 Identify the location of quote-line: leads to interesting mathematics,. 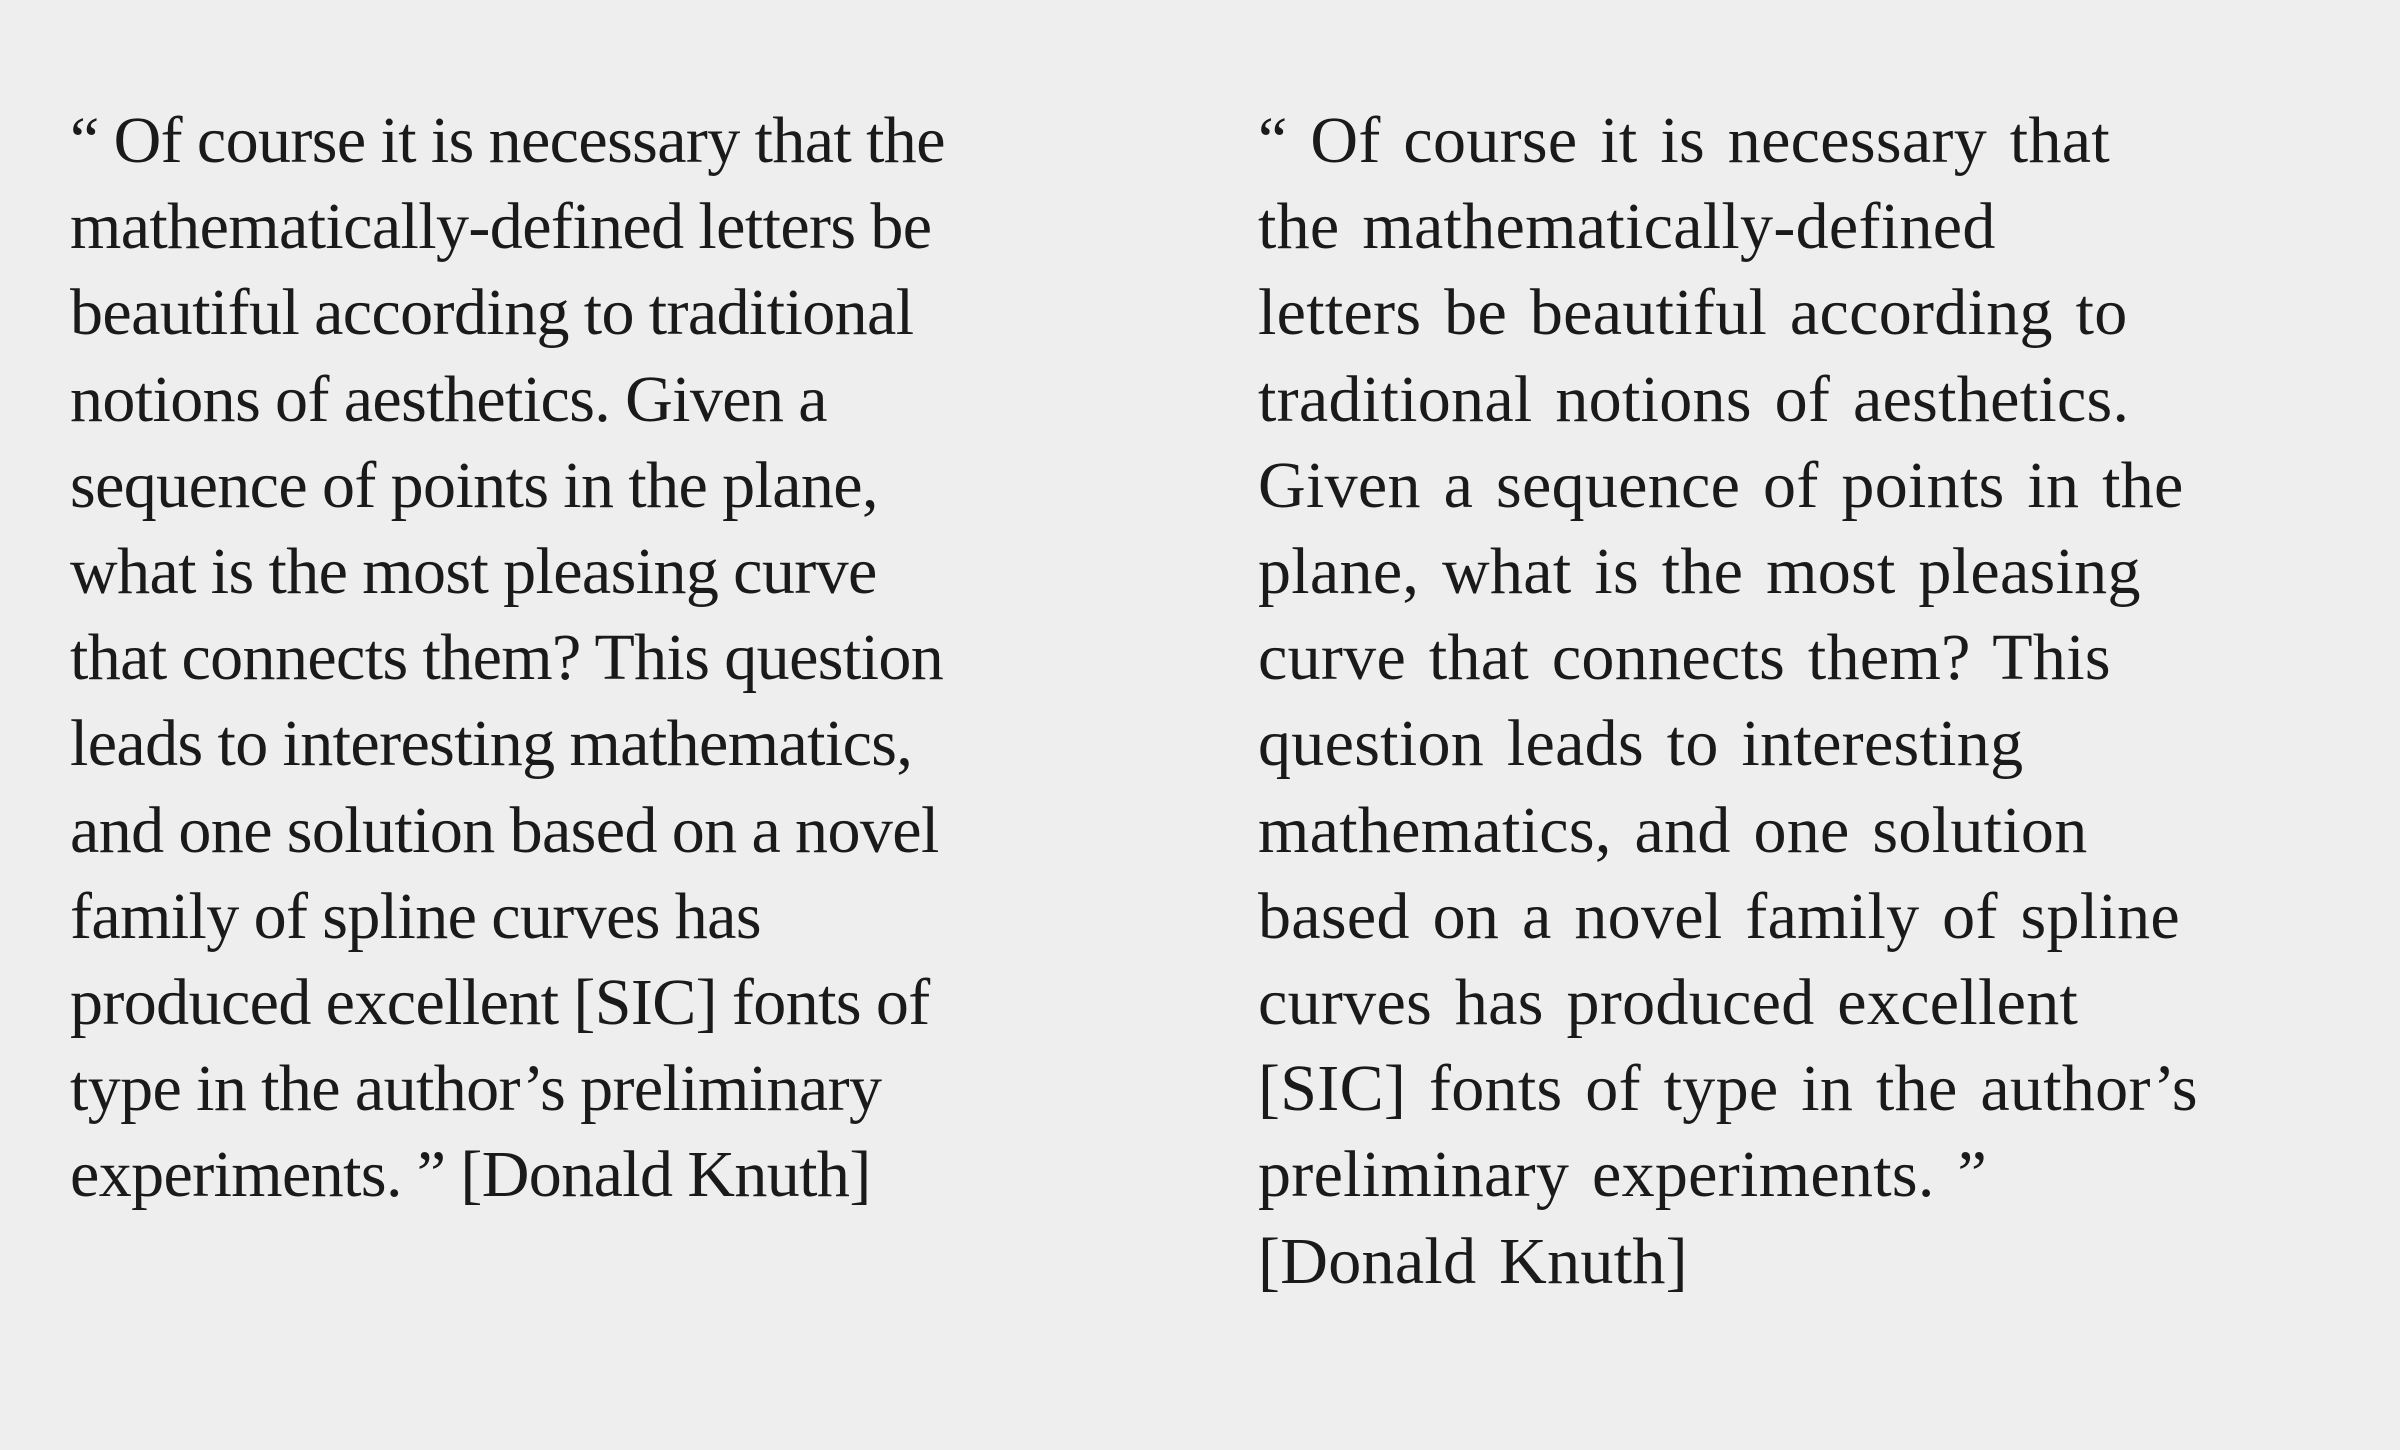
(491, 744).